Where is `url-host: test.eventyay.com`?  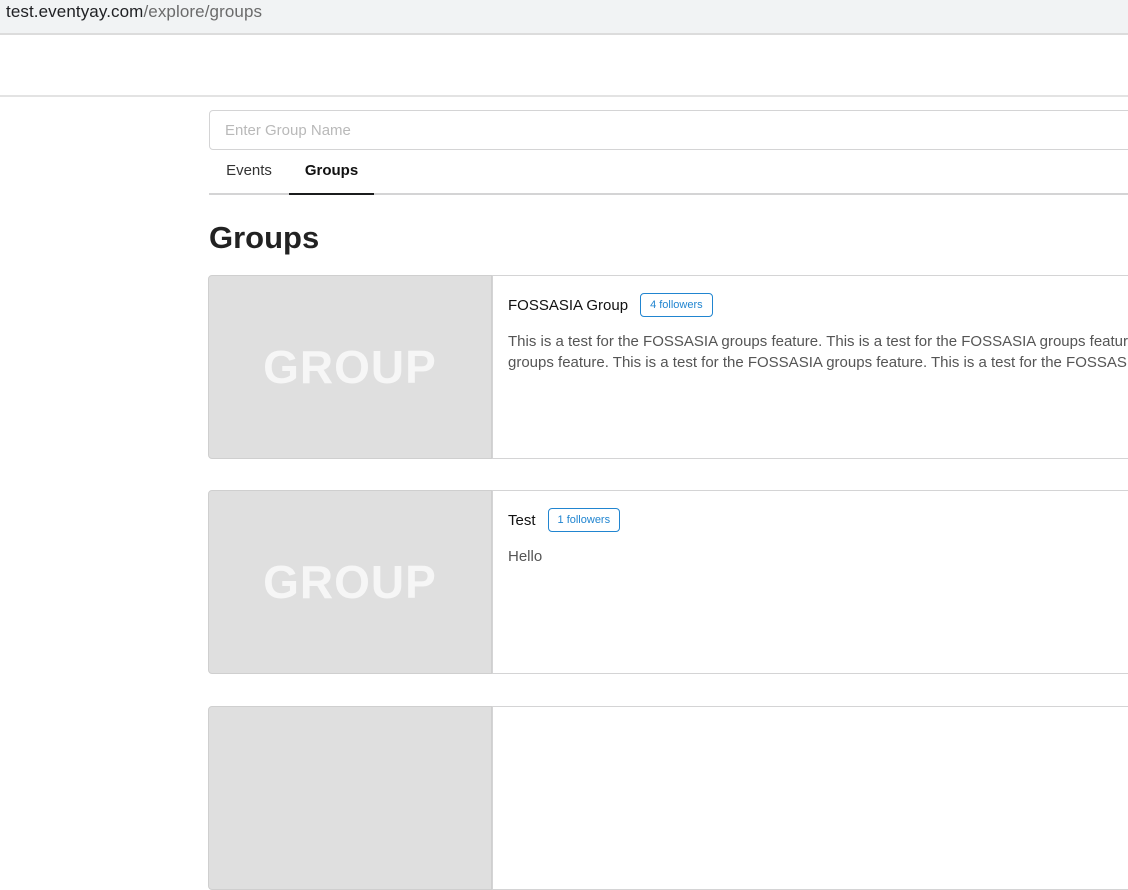 url-host: test.eventyay.com is located at coordinates (75, 11).